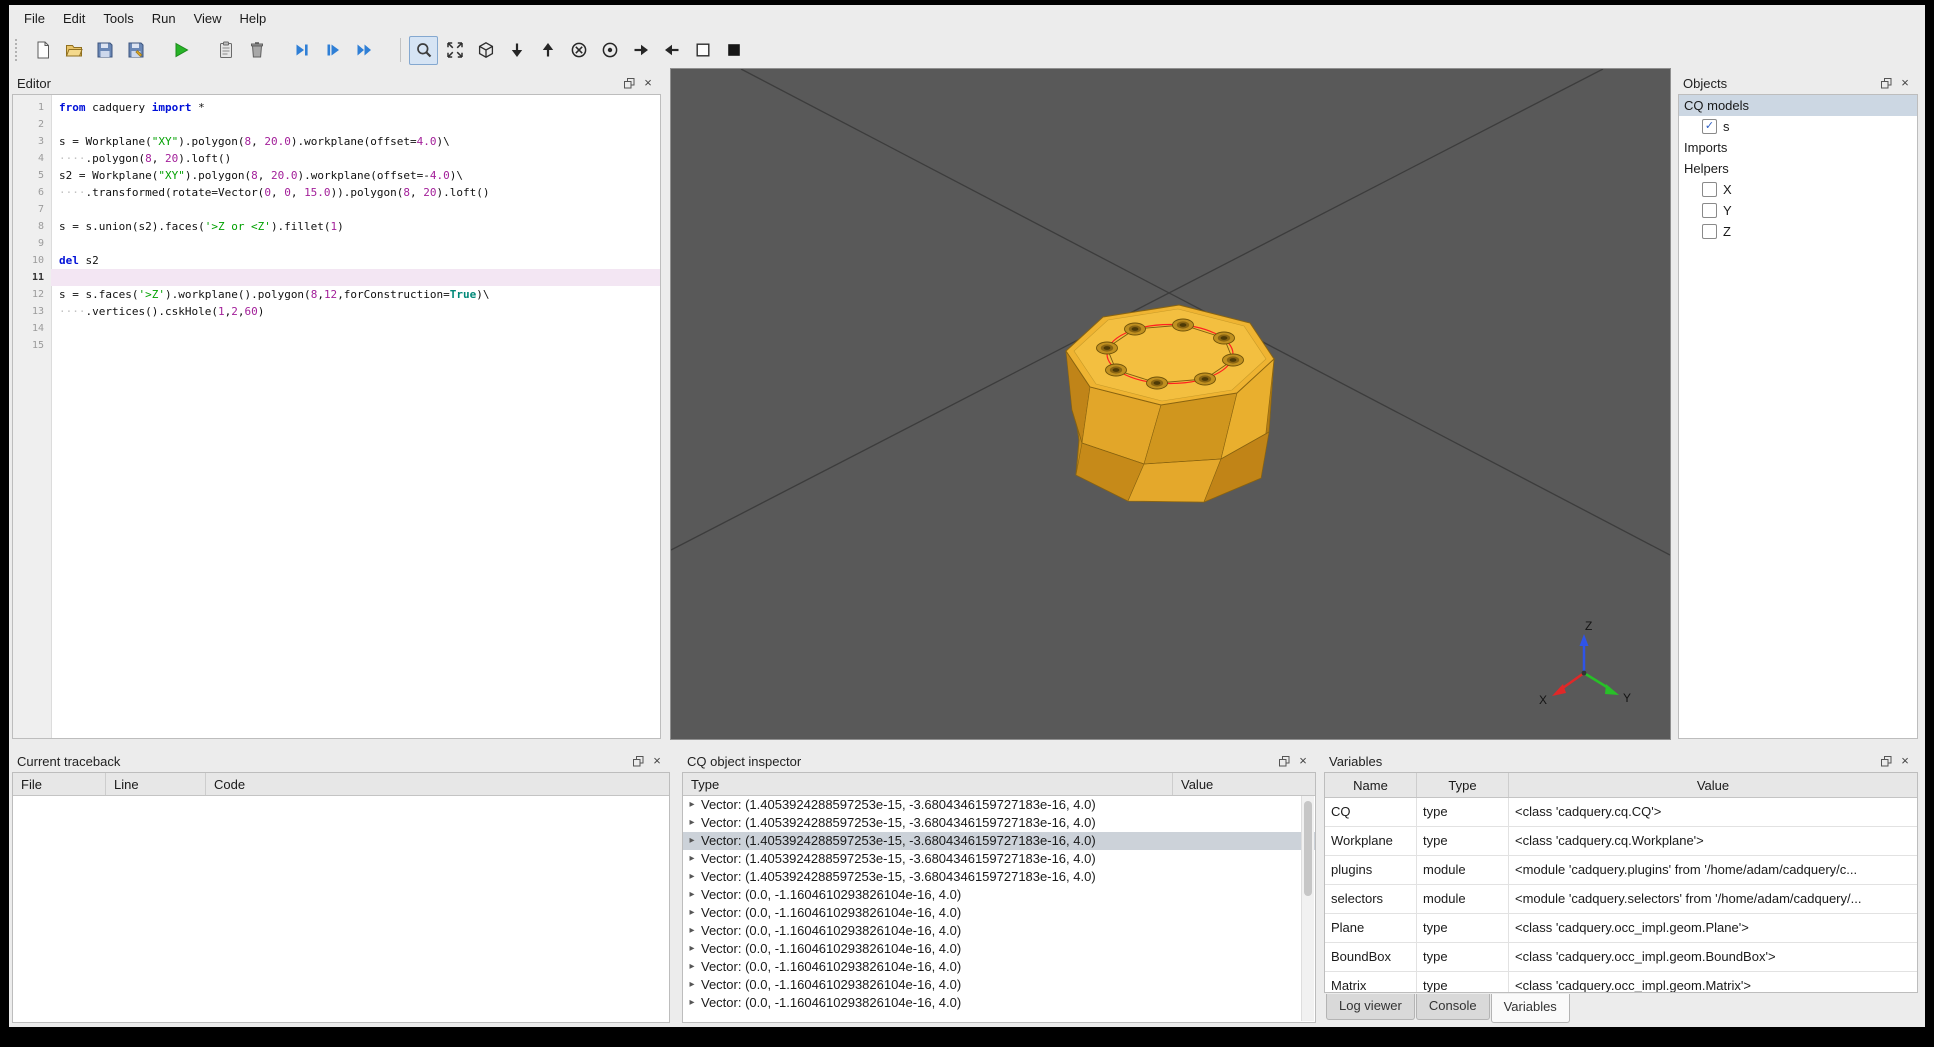 The image size is (1934, 1047). Describe the element at coordinates (59, 784) in the screenshot. I see `column-header-file: File` at that location.